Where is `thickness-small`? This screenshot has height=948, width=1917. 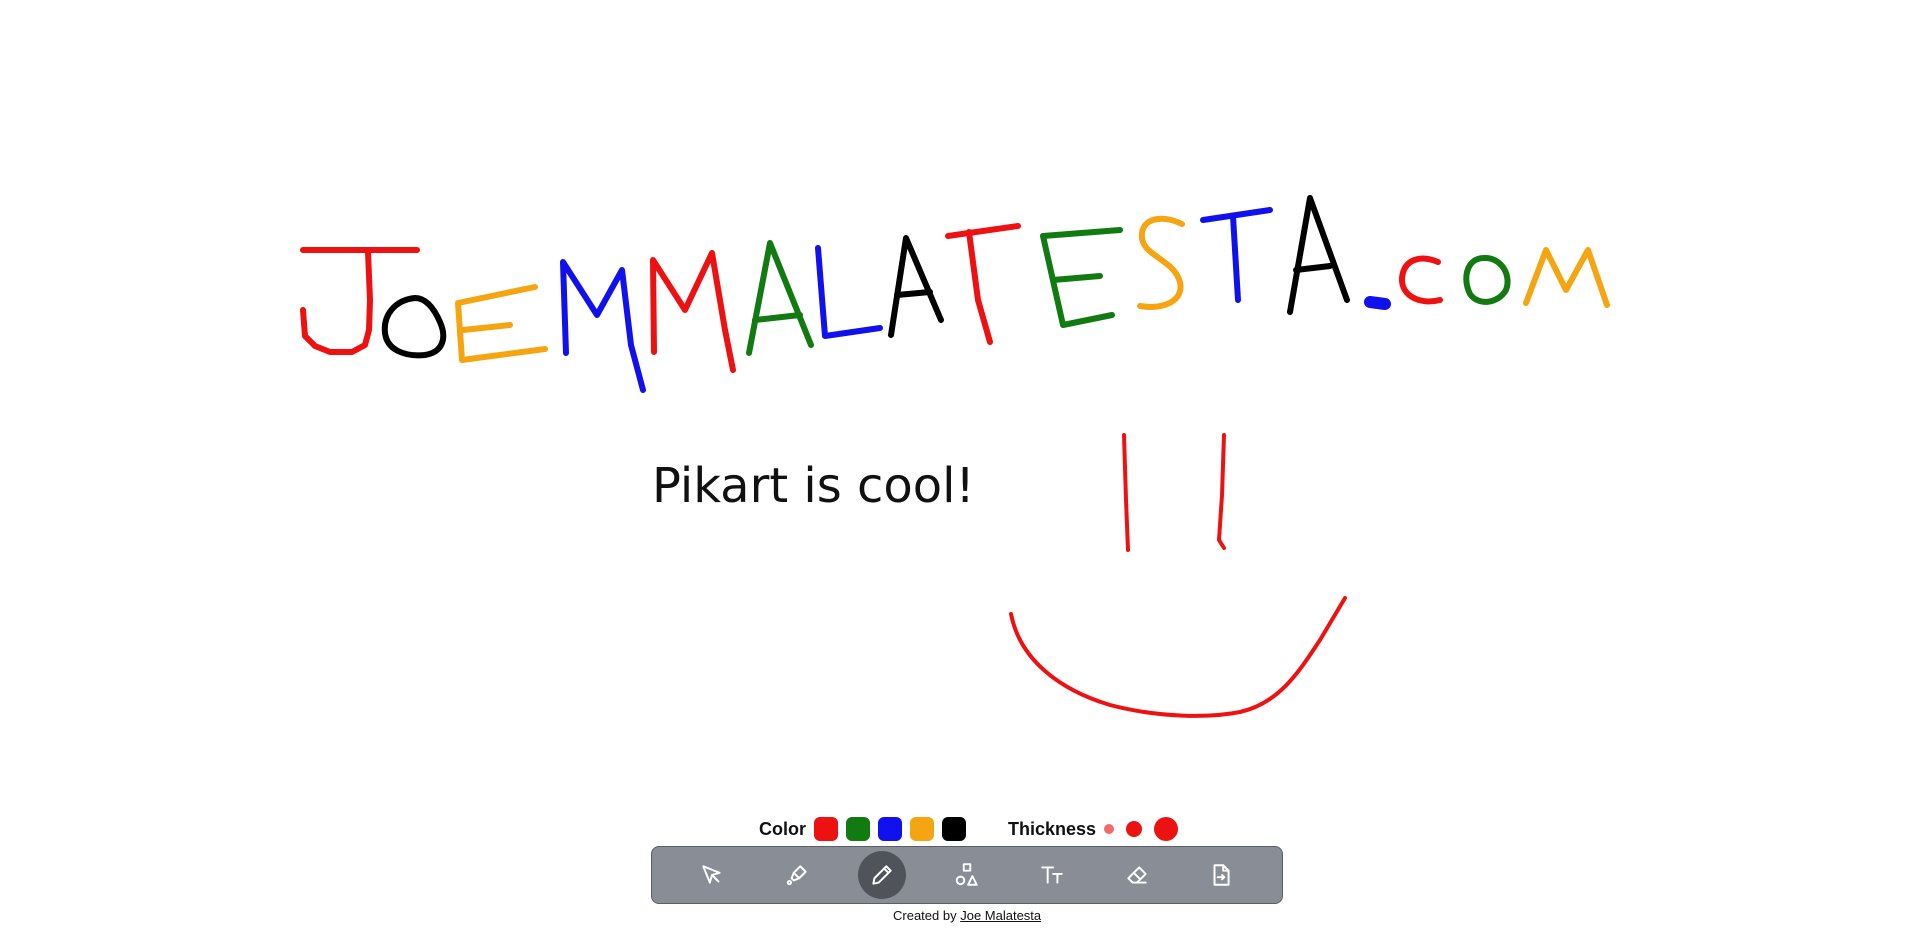 thickness-small is located at coordinates (1109, 829).